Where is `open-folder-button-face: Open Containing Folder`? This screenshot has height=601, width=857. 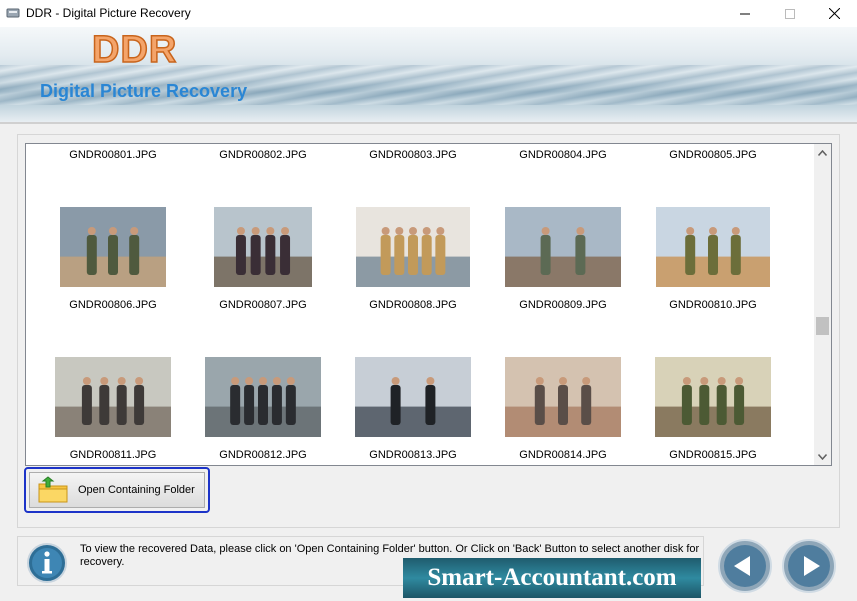
open-folder-button-face: Open Containing Folder is located at coordinates (117, 490).